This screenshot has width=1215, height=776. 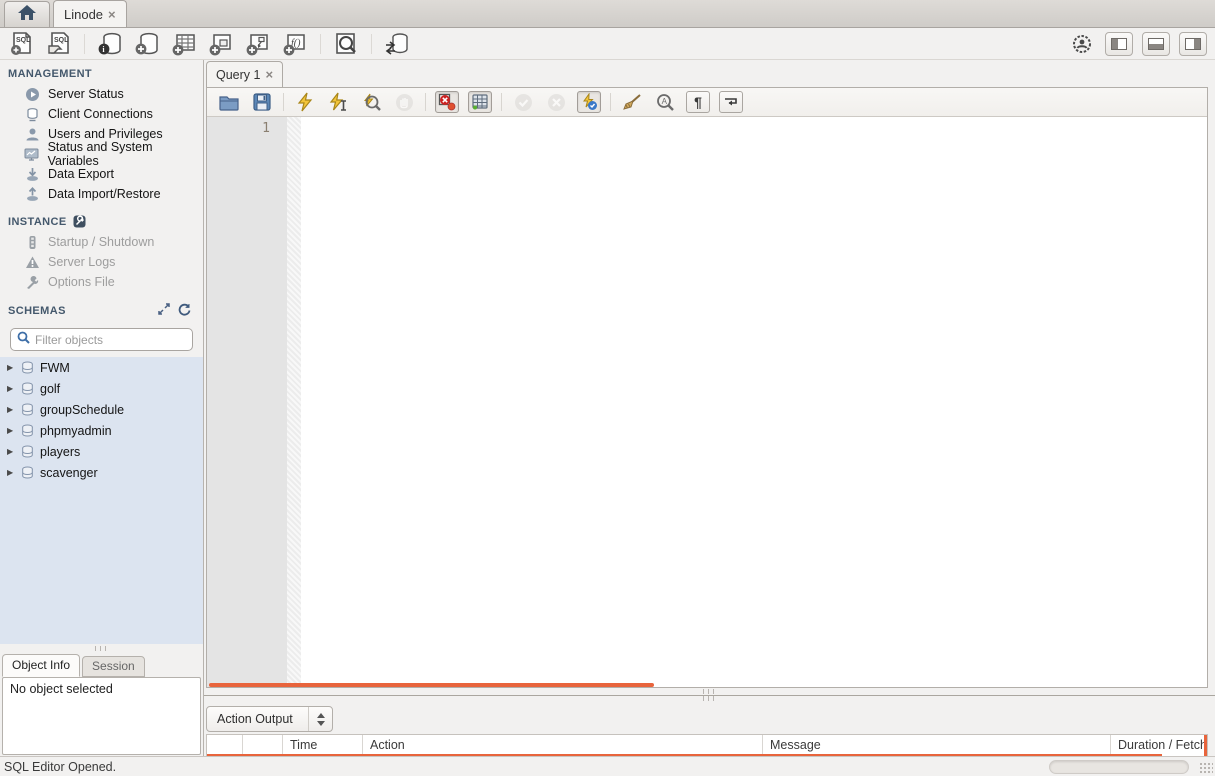 I want to click on sidebar-item-label: Data Import/Restore, so click(x=104, y=194).